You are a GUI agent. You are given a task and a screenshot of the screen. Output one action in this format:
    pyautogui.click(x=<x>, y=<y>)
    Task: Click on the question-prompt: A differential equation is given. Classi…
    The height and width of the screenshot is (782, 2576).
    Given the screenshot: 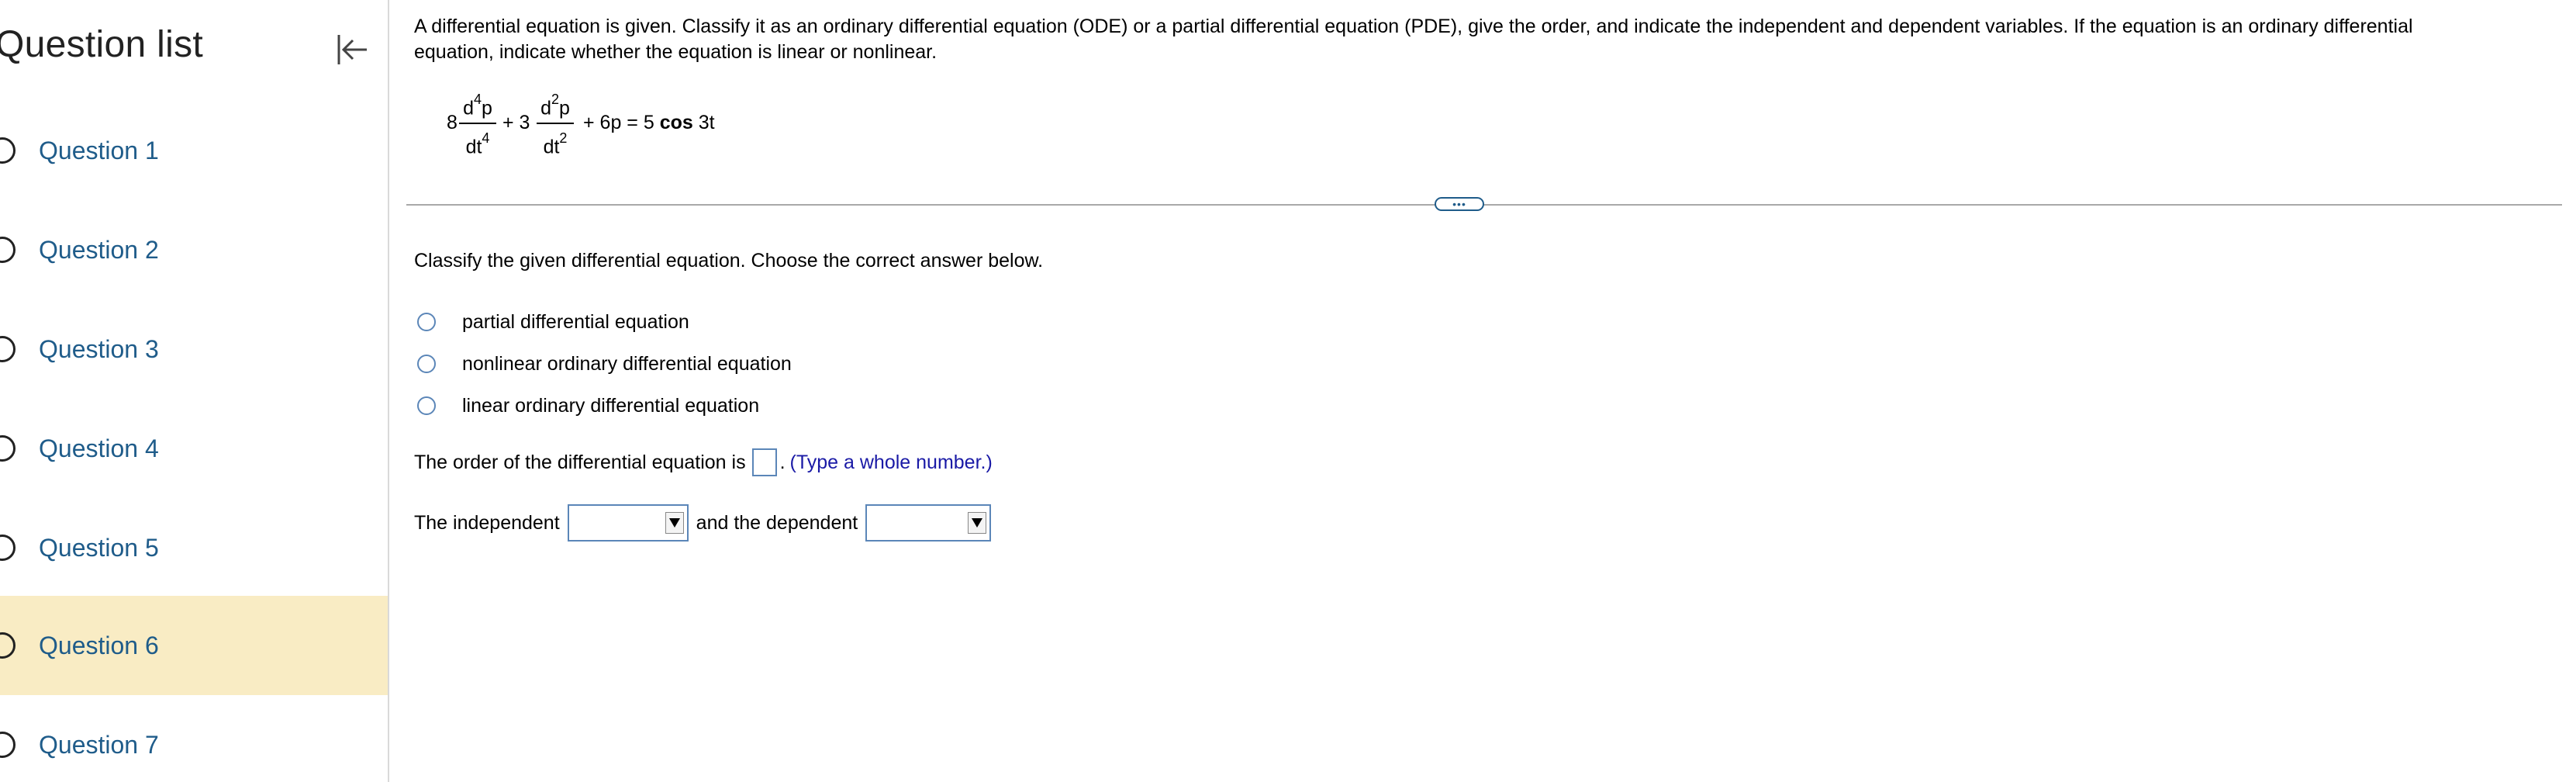 What is the action you would take?
    pyautogui.click(x=1414, y=39)
    